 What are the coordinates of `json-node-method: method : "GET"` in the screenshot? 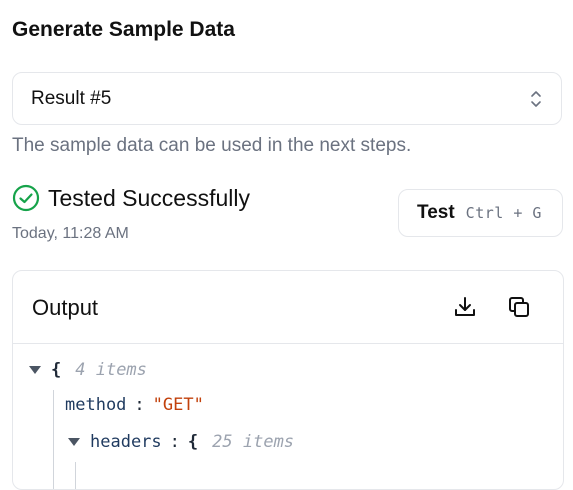 It's located at (134, 405).